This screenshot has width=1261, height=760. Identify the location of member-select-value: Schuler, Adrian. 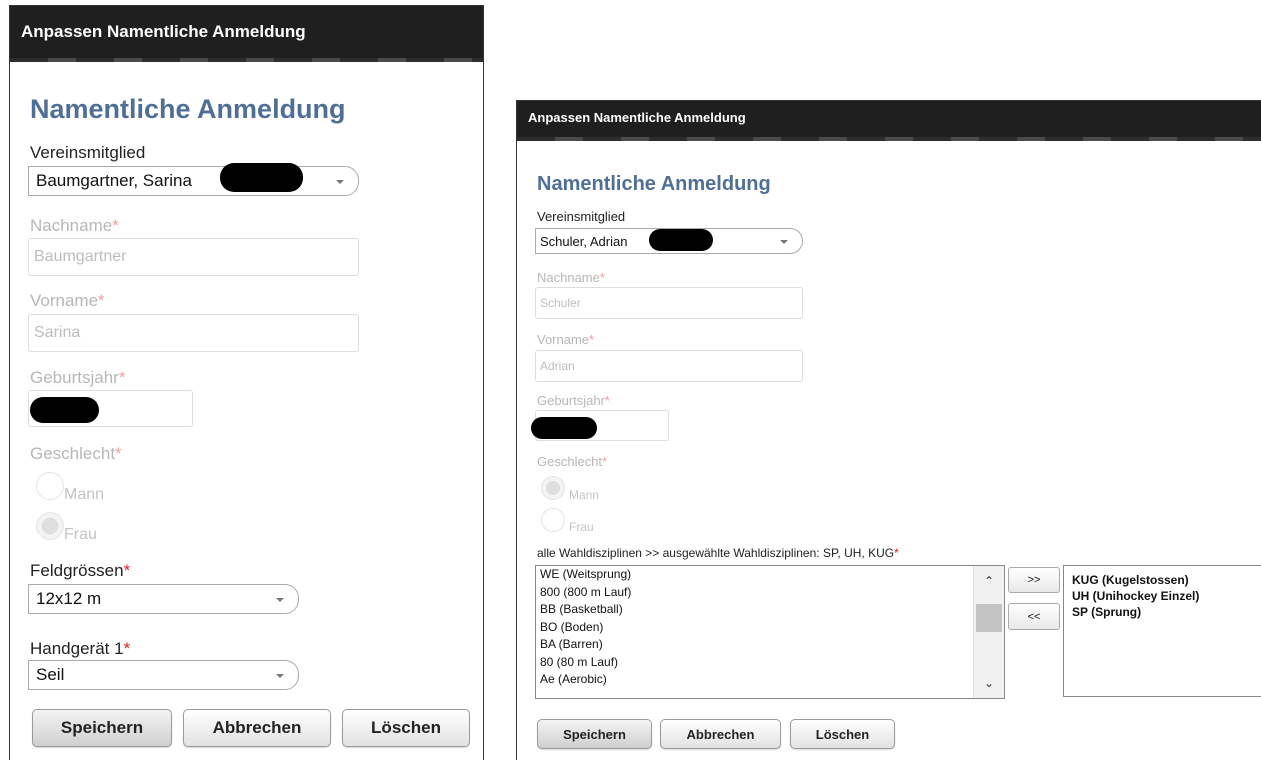
(584, 241).